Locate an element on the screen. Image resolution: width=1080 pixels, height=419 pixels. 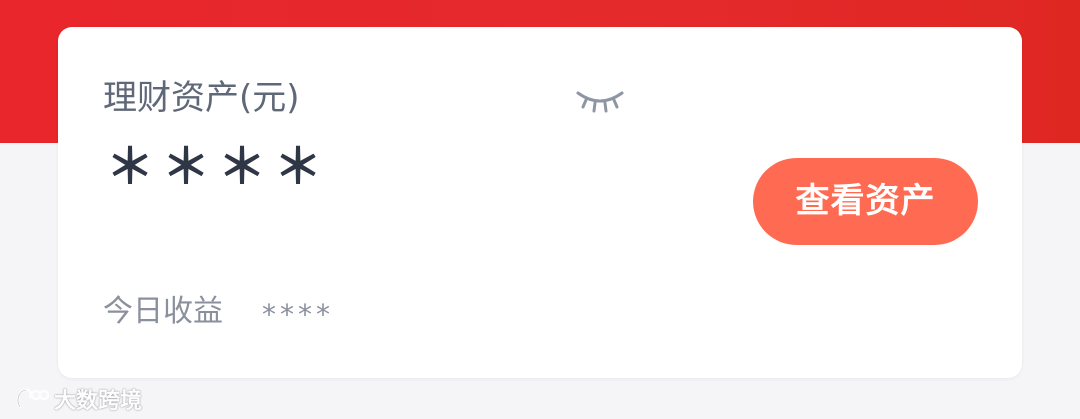
watermark-logo-icon is located at coordinates (33, 398).